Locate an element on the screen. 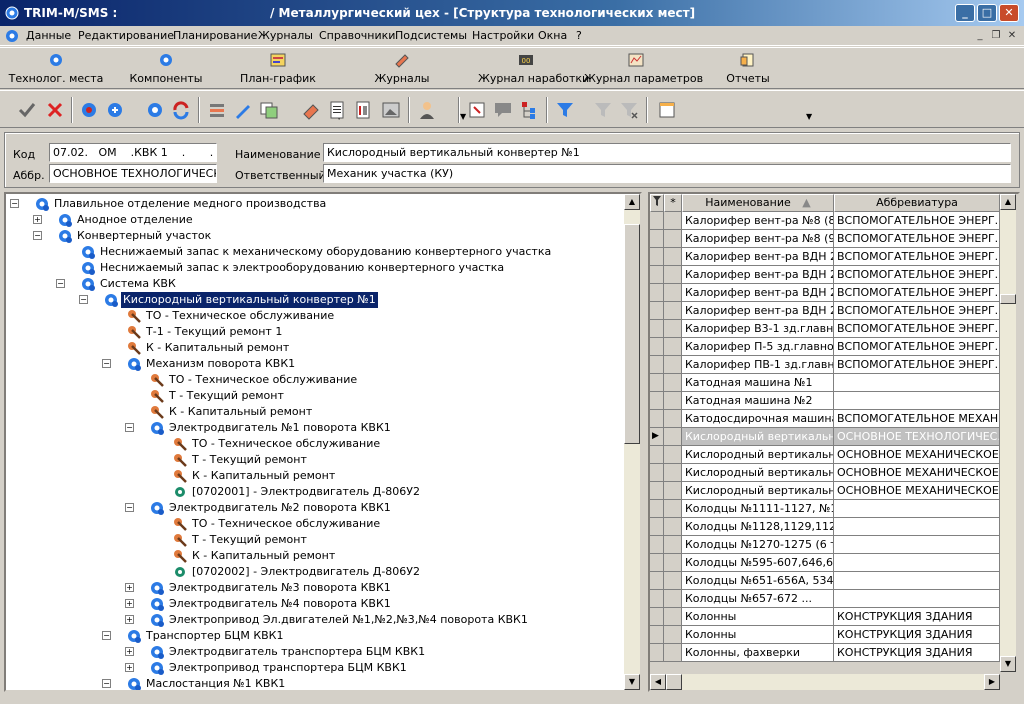  expand-toggle-icon: + is located at coordinates (129, 667).